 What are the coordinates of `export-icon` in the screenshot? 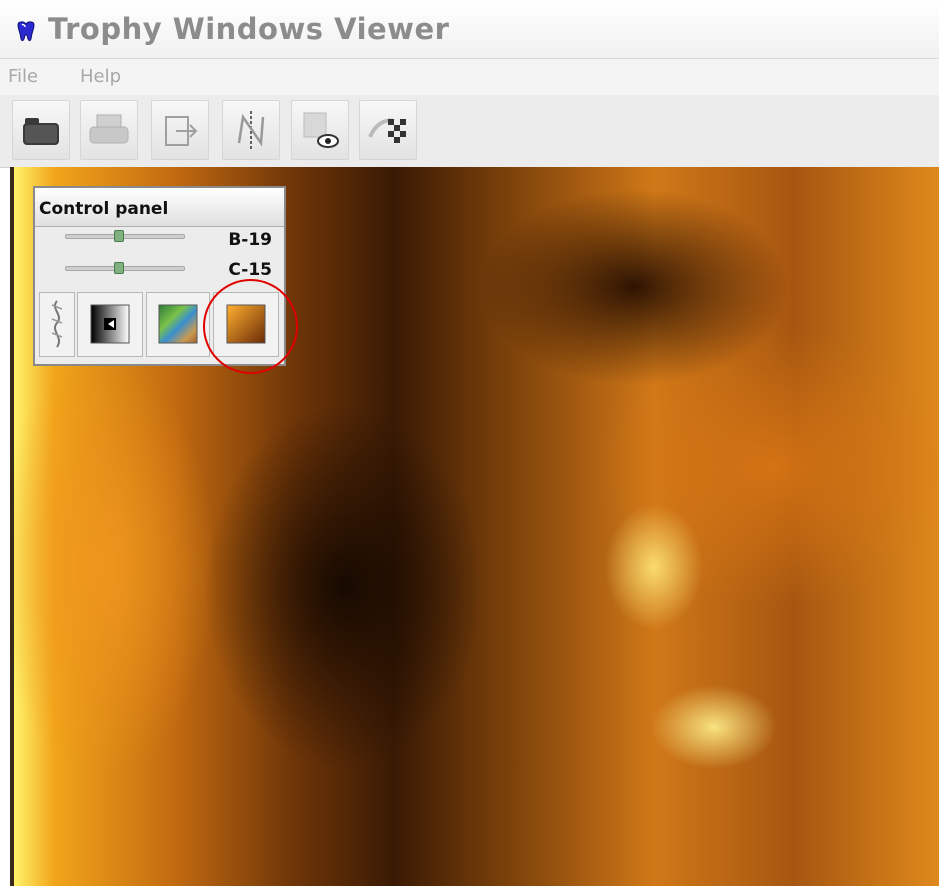 It's located at (181, 131).